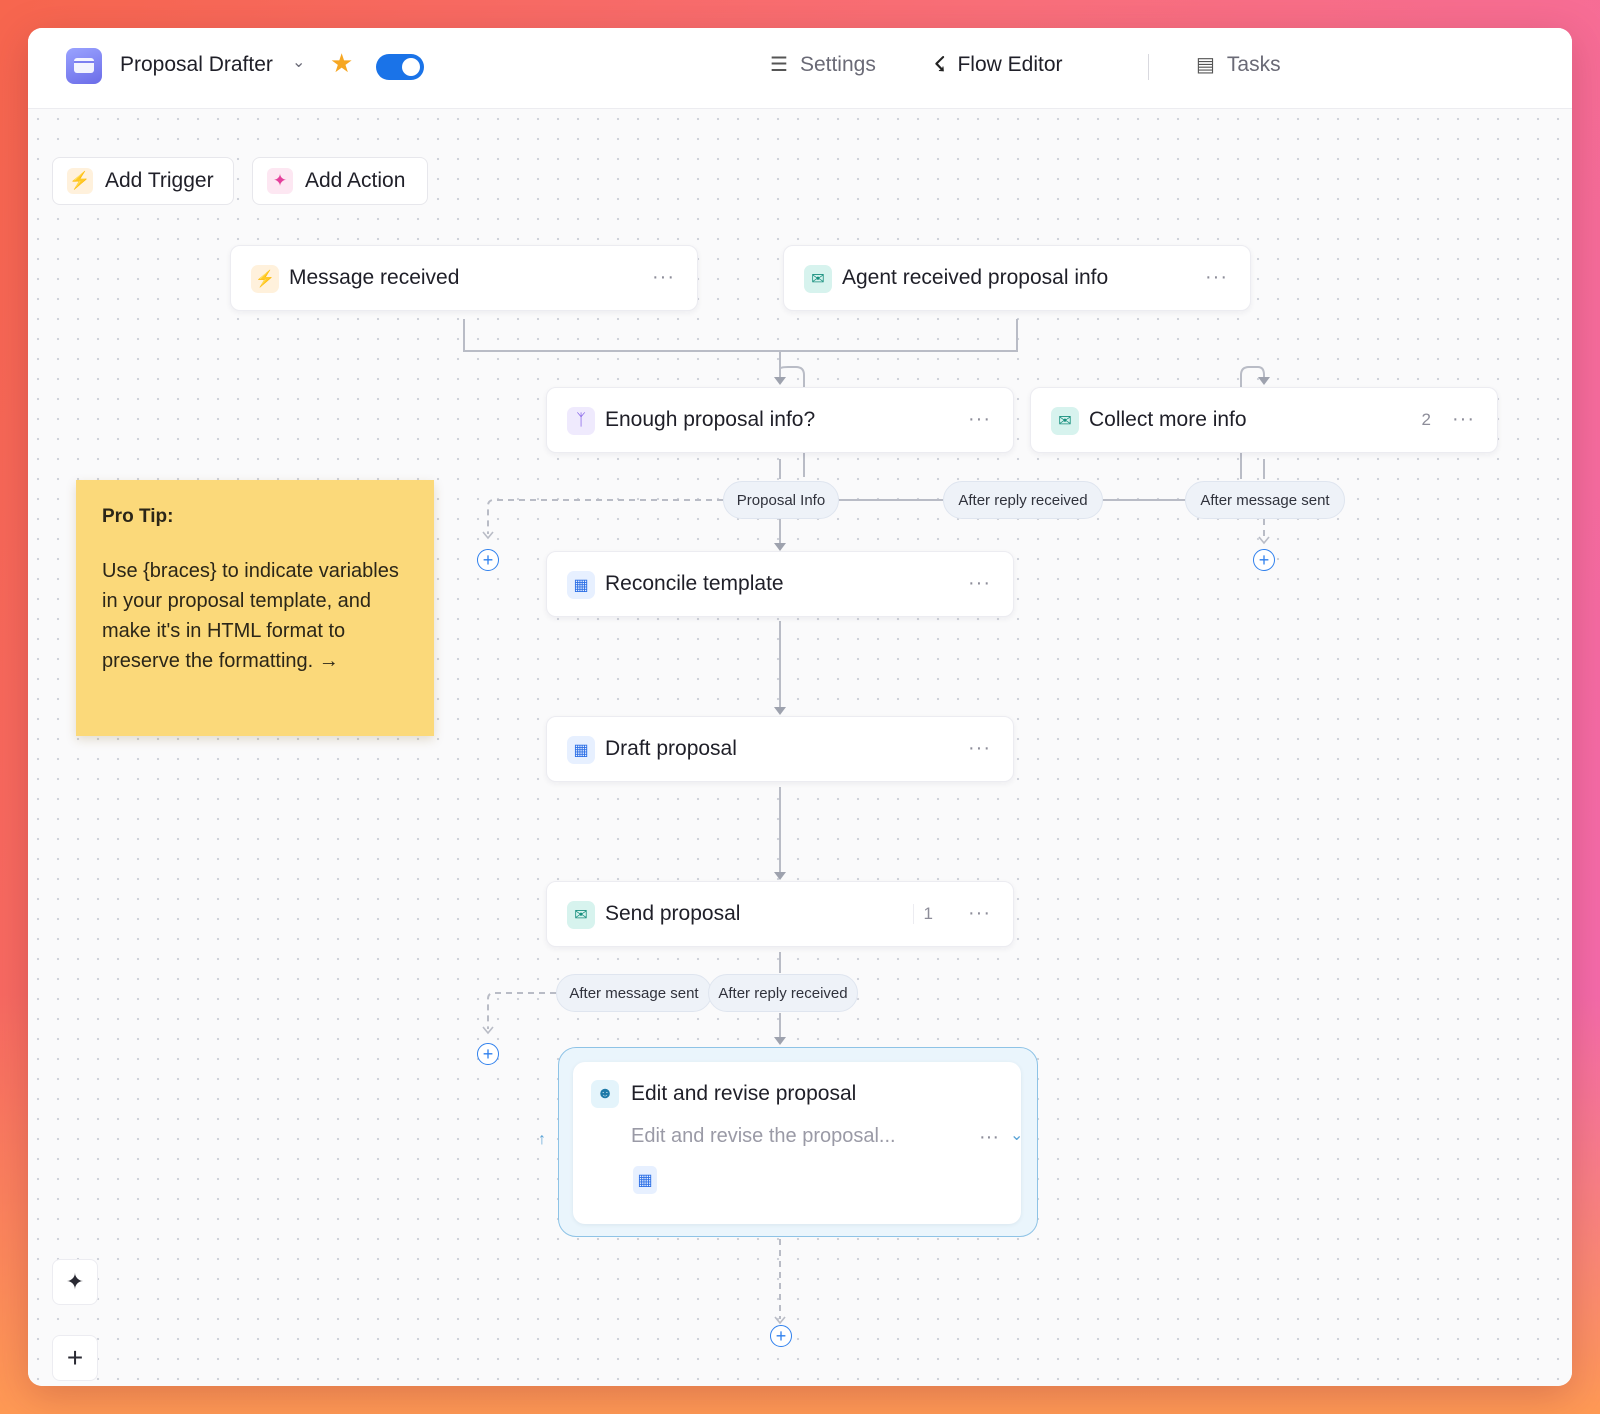  What do you see at coordinates (1264, 420) in the screenshot?
I see `node-collect-more-info: ✉ Collect more info 2 ···` at bounding box center [1264, 420].